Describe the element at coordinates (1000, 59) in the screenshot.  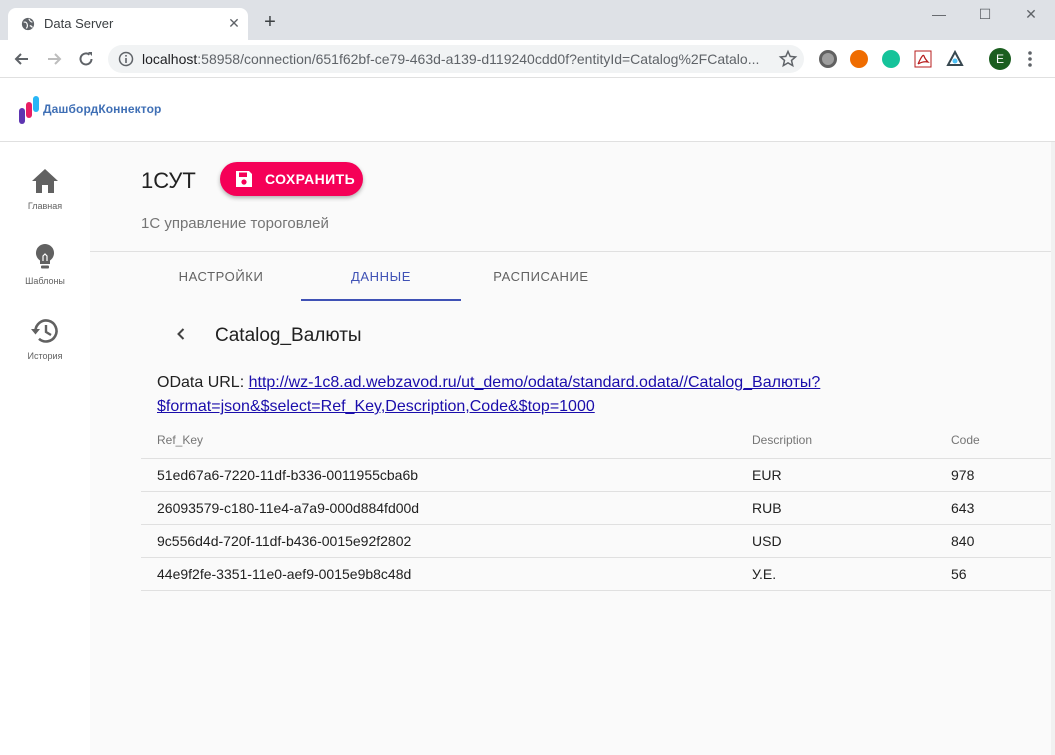
I see `profile-avatar: E` at that location.